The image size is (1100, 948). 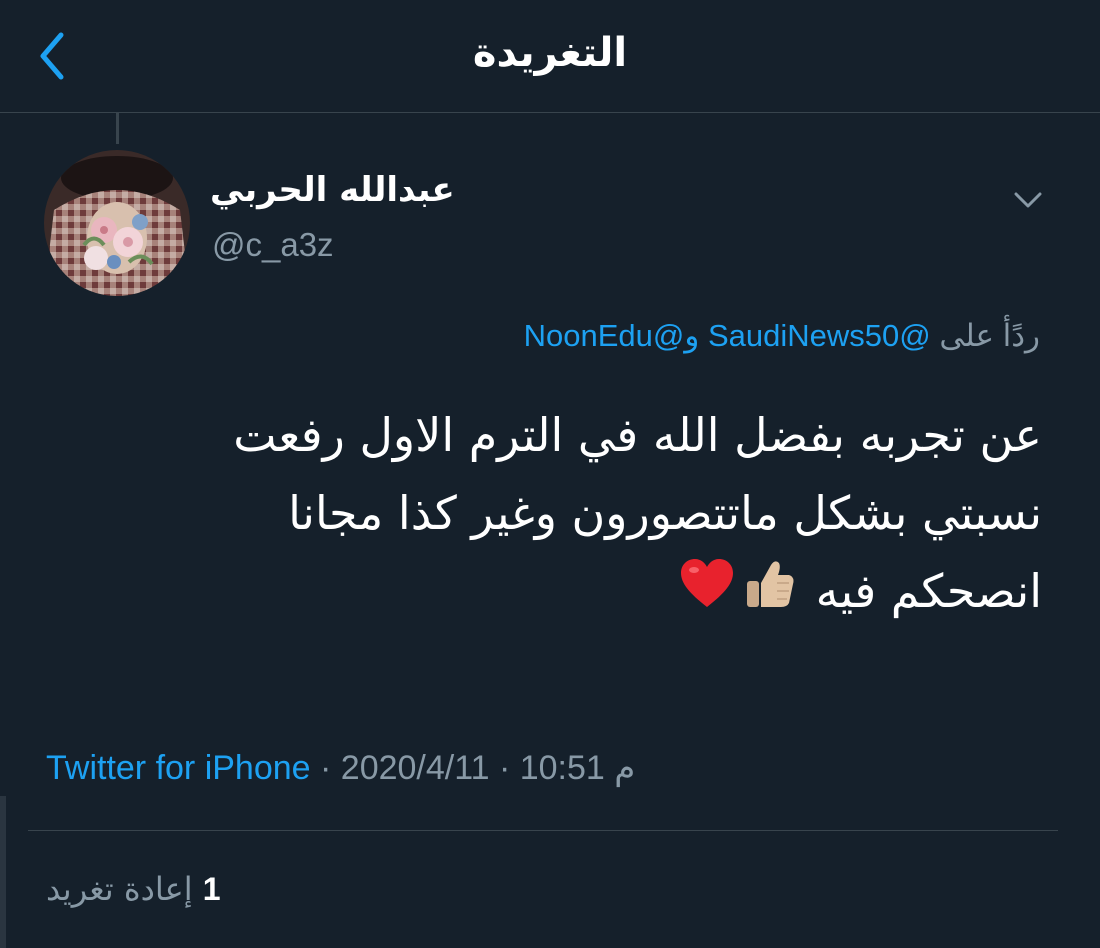 What do you see at coordinates (637, 435) in the screenshot?
I see `tweet-text-line: عن تجربه بفضل الله في الترم الاول رفعت` at bounding box center [637, 435].